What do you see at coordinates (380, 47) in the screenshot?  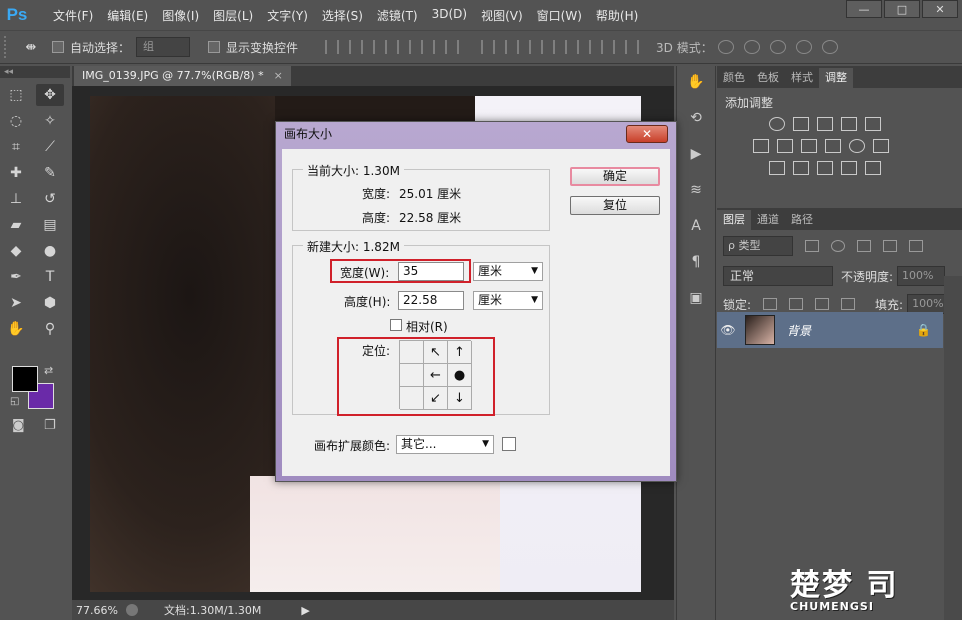 I see `align-bottom-icon` at bounding box center [380, 47].